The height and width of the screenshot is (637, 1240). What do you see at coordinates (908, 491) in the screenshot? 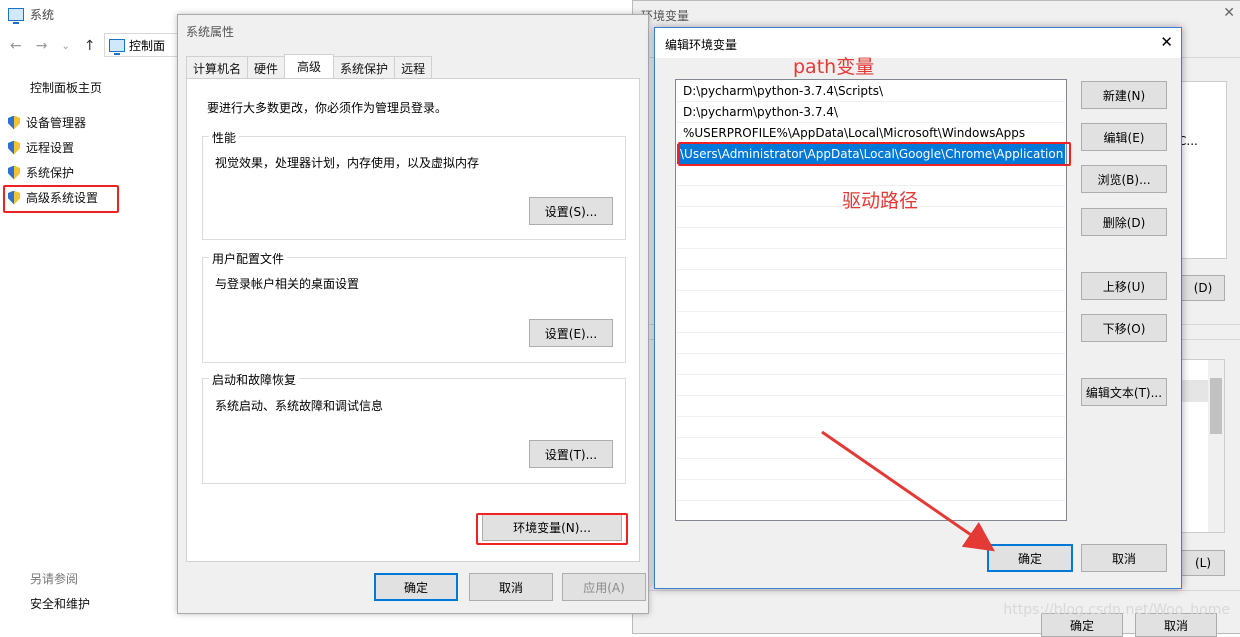
I see `annotation-arrow` at bounding box center [908, 491].